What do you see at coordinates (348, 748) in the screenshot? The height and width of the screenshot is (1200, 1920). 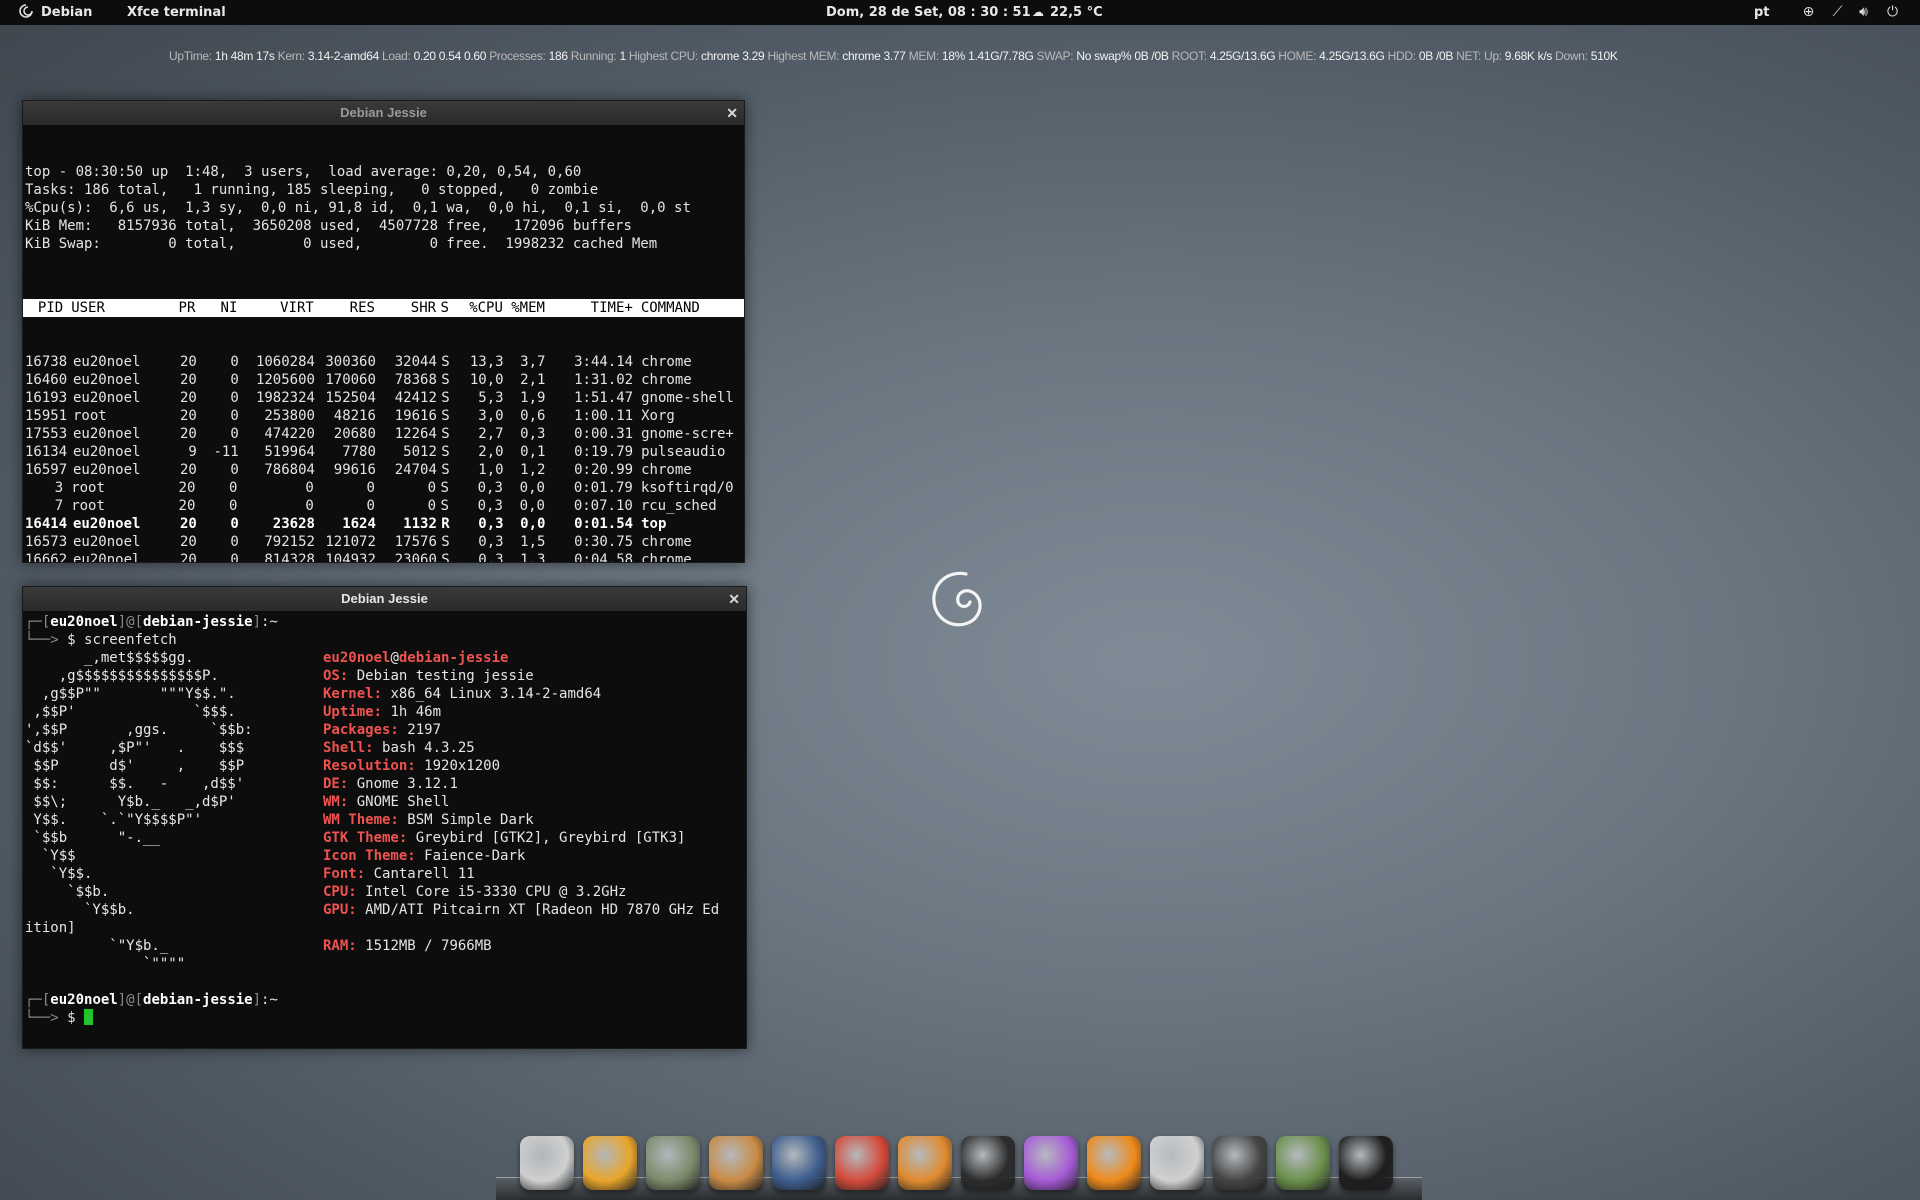 I see `info-key: Shell:` at bounding box center [348, 748].